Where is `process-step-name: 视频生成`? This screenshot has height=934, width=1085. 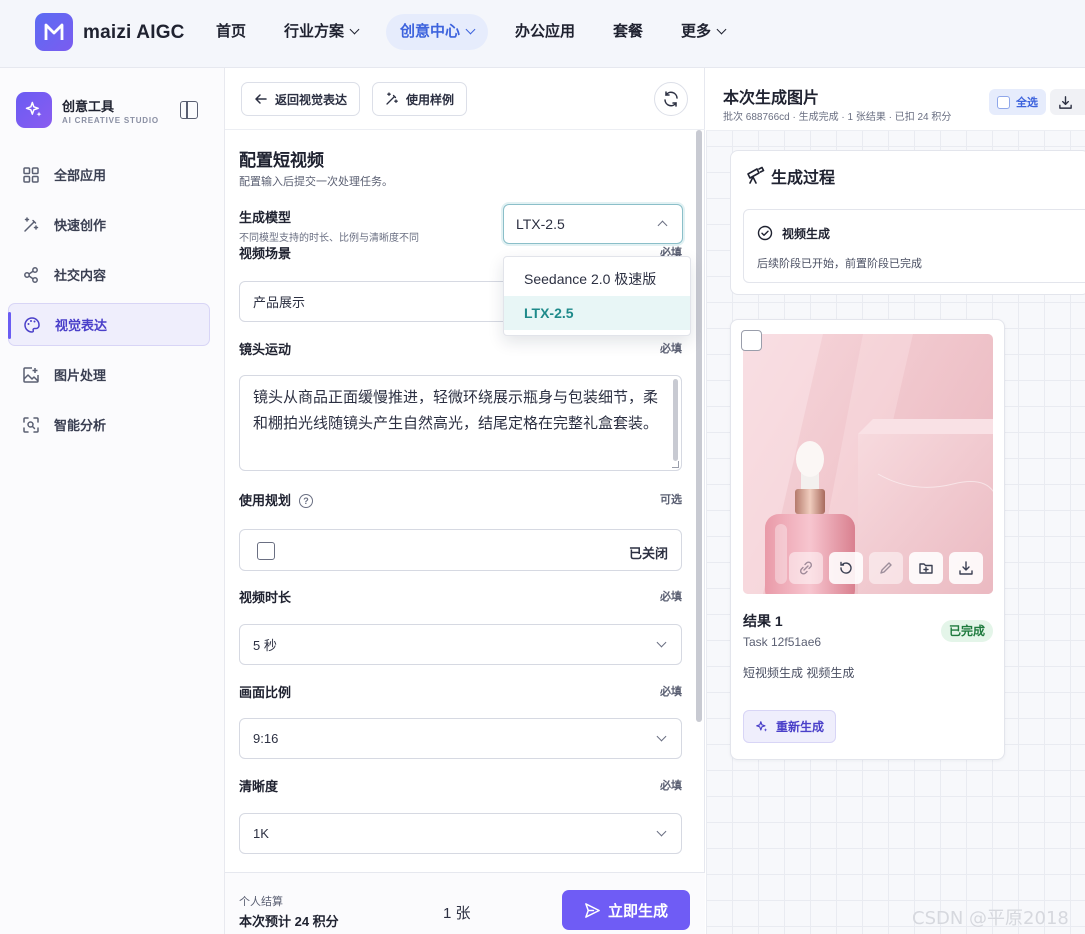
process-step-name: 视频生成 is located at coordinates (806, 234).